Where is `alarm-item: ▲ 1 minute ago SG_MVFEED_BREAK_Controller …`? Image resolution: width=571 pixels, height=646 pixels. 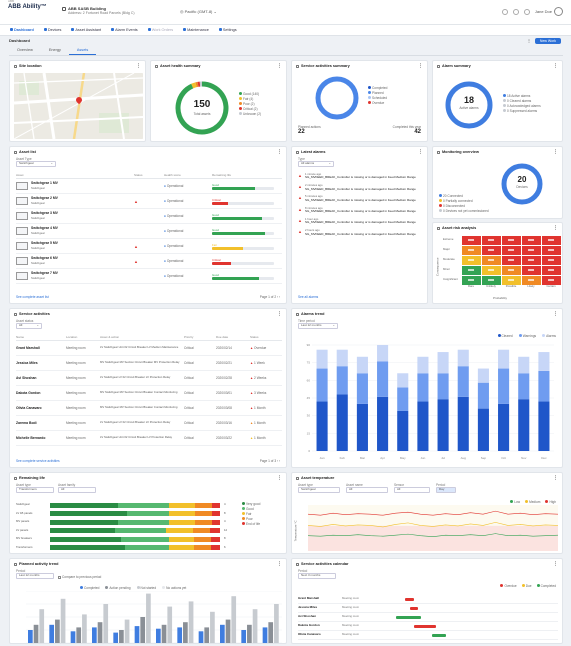 alarm-item: ▲ 1 minute ago SG_MVFEED_BREAK_Controller … is located at coordinates (361, 176).